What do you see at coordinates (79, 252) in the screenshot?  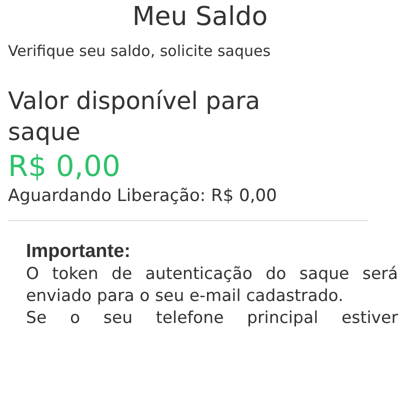 I see `notice-heading: Importante:` at bounding box center [79, 252].